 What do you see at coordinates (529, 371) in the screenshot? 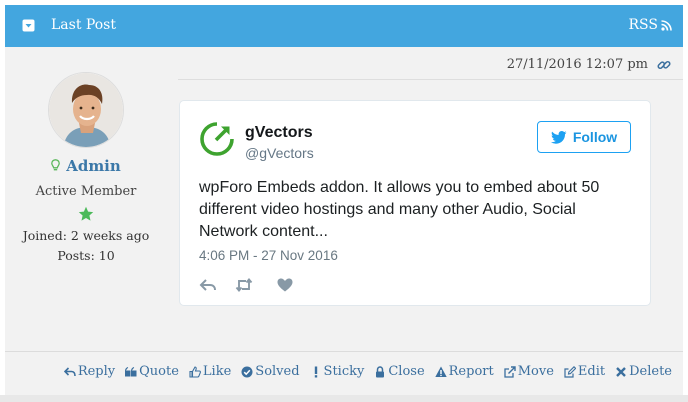
I see `move-button: Move` at bounding box center [529, 371].